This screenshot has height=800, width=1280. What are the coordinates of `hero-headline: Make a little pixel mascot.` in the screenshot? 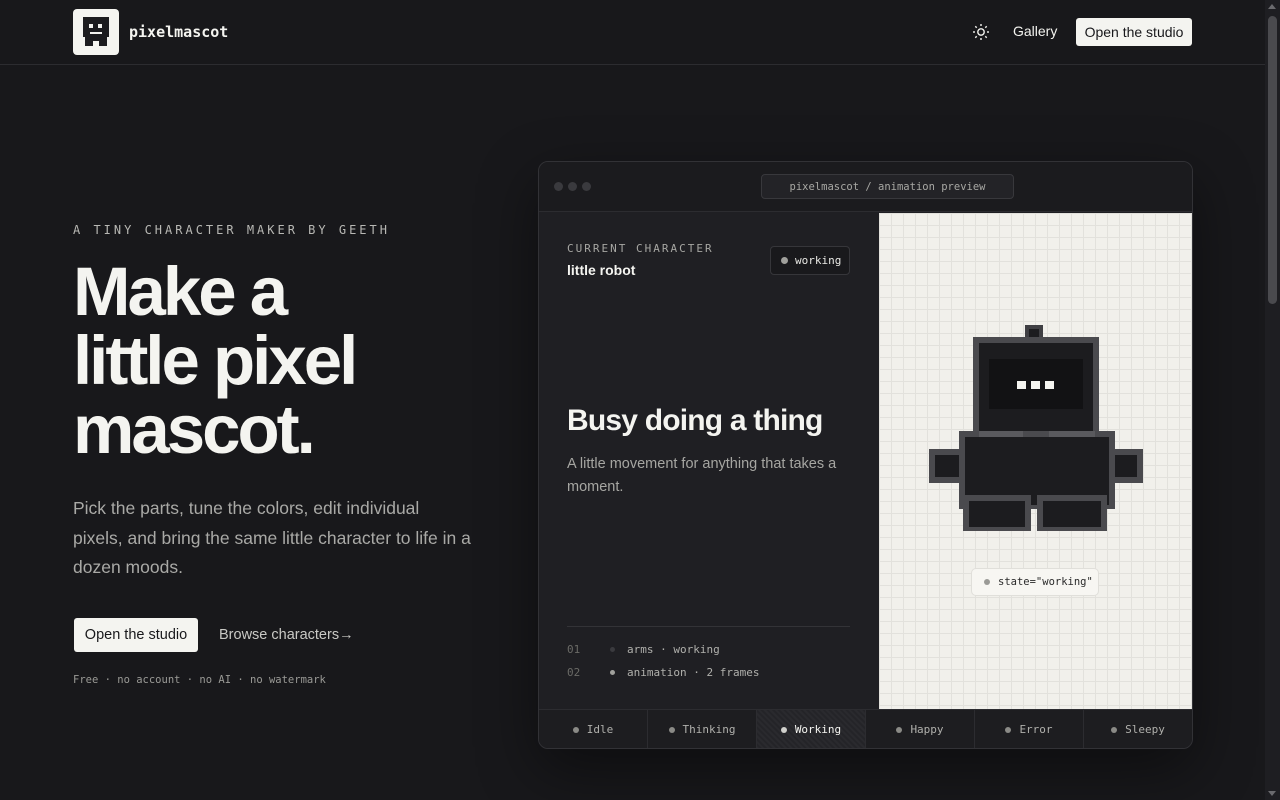 It's located at (283, 360).